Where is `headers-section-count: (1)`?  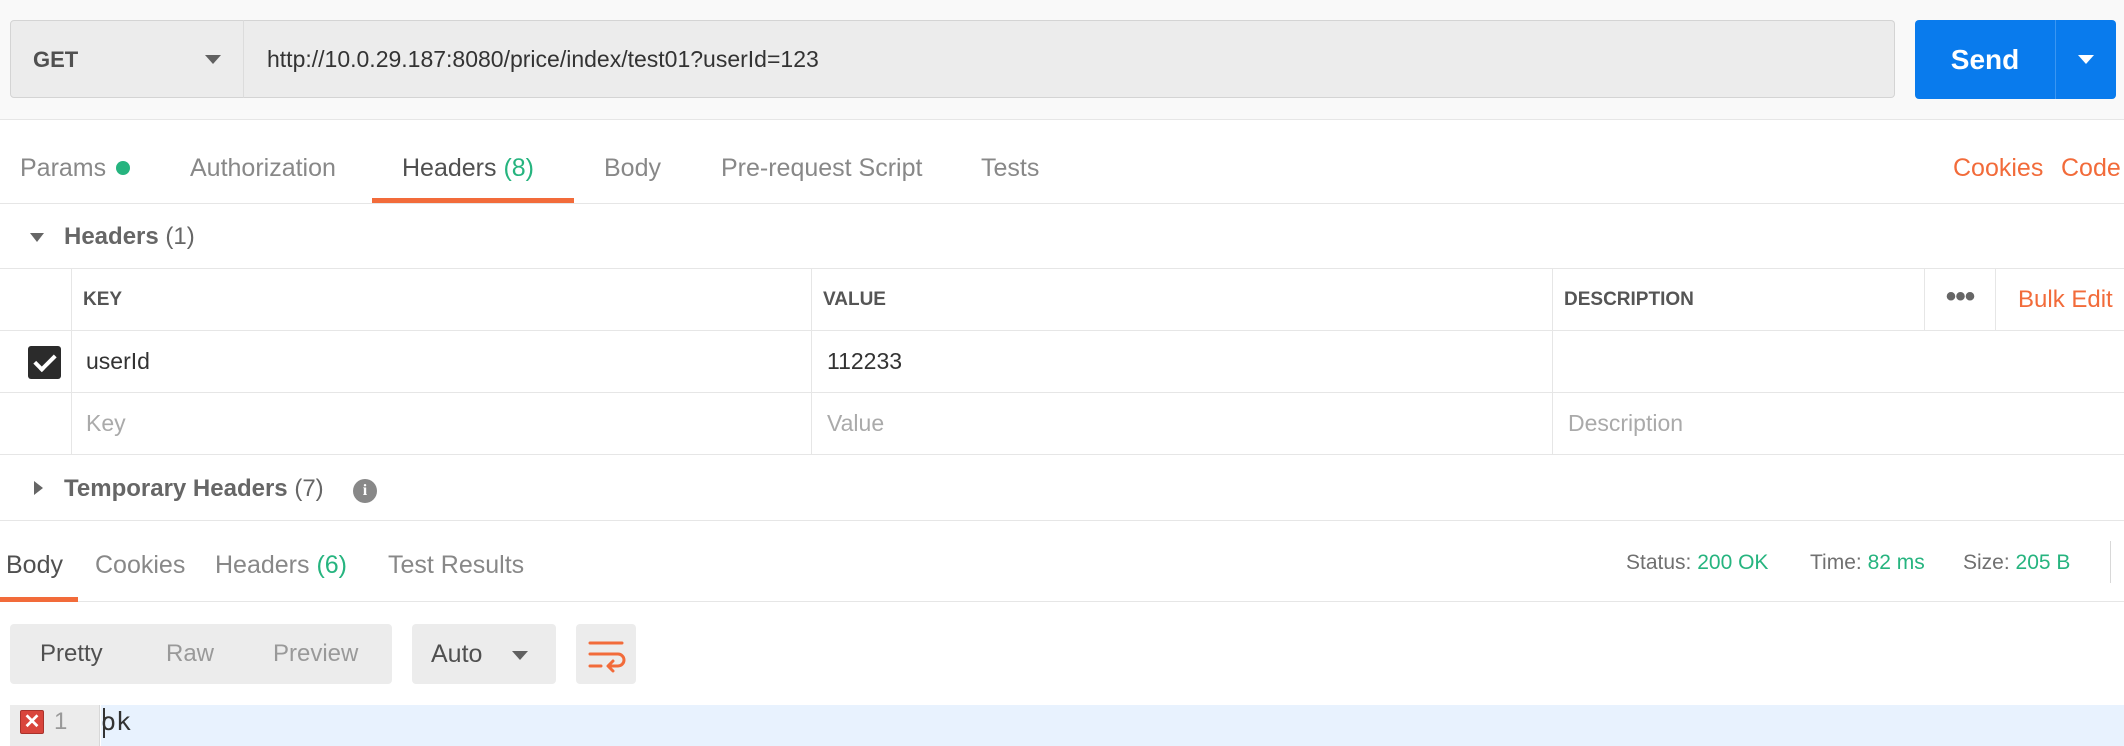 headers-section-count: (1) is located at coordinates (180, 236).